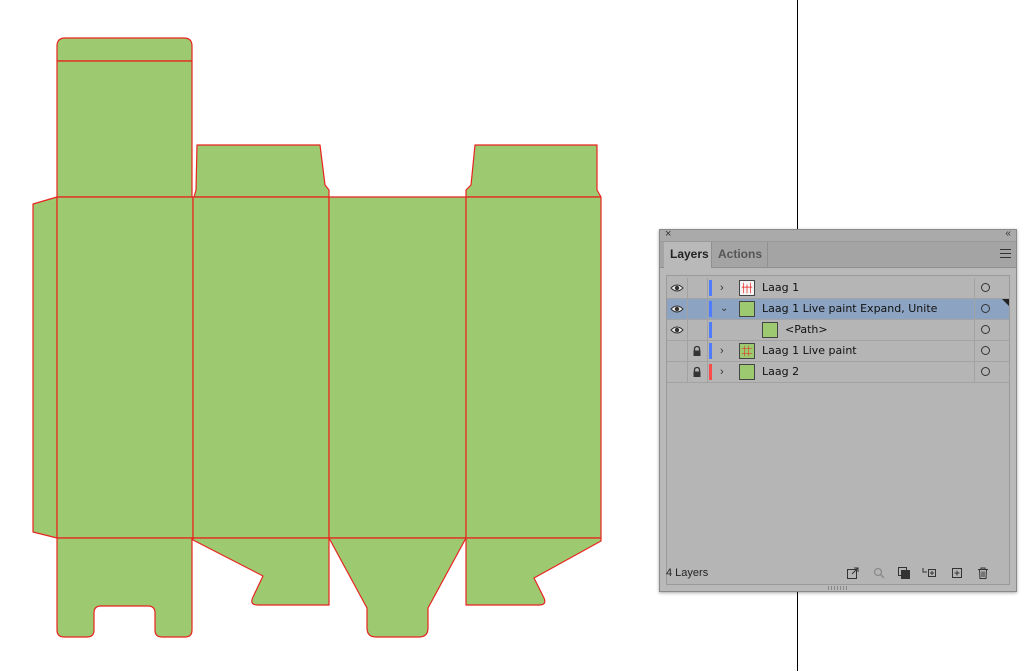 This screenshot has height=671, width=1033. What do you see at coordinates (533, 367) in the screenshot?
I see `side-panel-right` at bounding box center [533, 367].